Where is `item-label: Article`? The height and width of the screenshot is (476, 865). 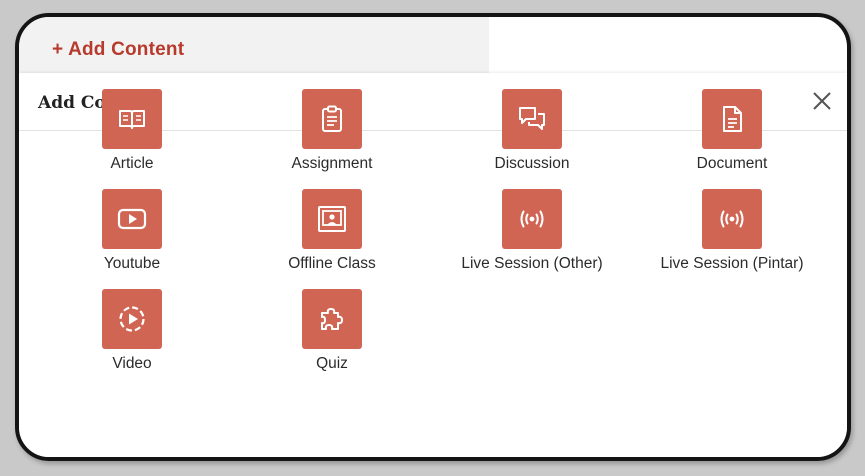
item-label: Article is located at coordinates (132, 163).